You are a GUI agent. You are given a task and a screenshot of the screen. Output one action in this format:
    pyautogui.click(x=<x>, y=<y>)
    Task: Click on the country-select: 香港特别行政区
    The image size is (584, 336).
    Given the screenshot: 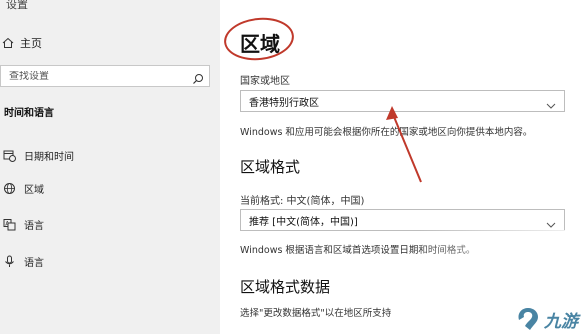 What is the action you would take?
    pyautogui.click(x=402, y=101)
    